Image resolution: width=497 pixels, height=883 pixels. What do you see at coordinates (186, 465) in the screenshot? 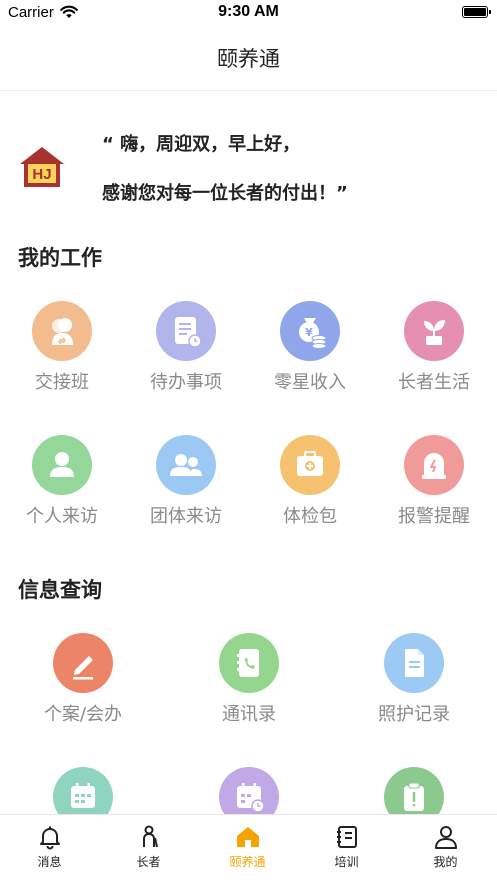
I see `group-icon` at bounding box center [186, 465].